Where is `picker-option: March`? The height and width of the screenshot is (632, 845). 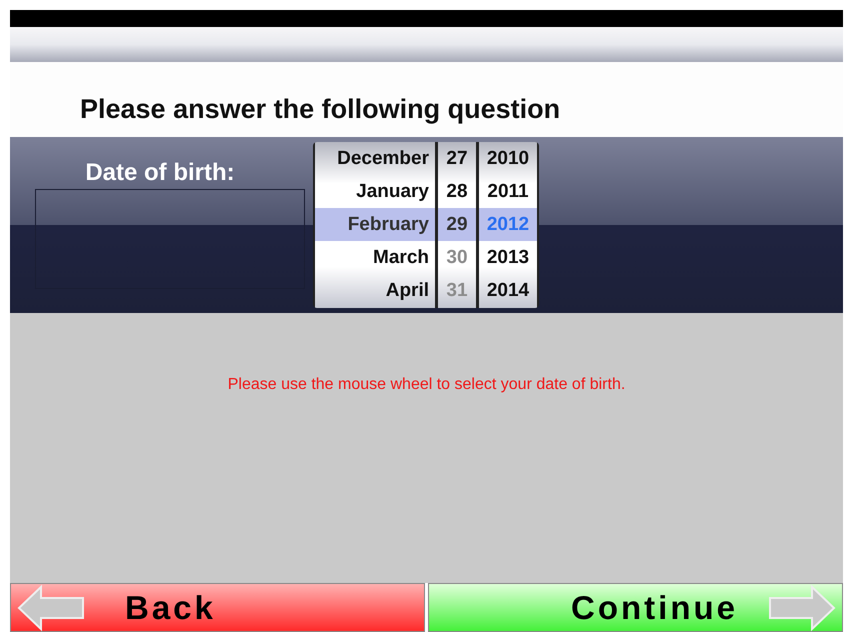 picker-option: March is located at coordinates (375, 257).